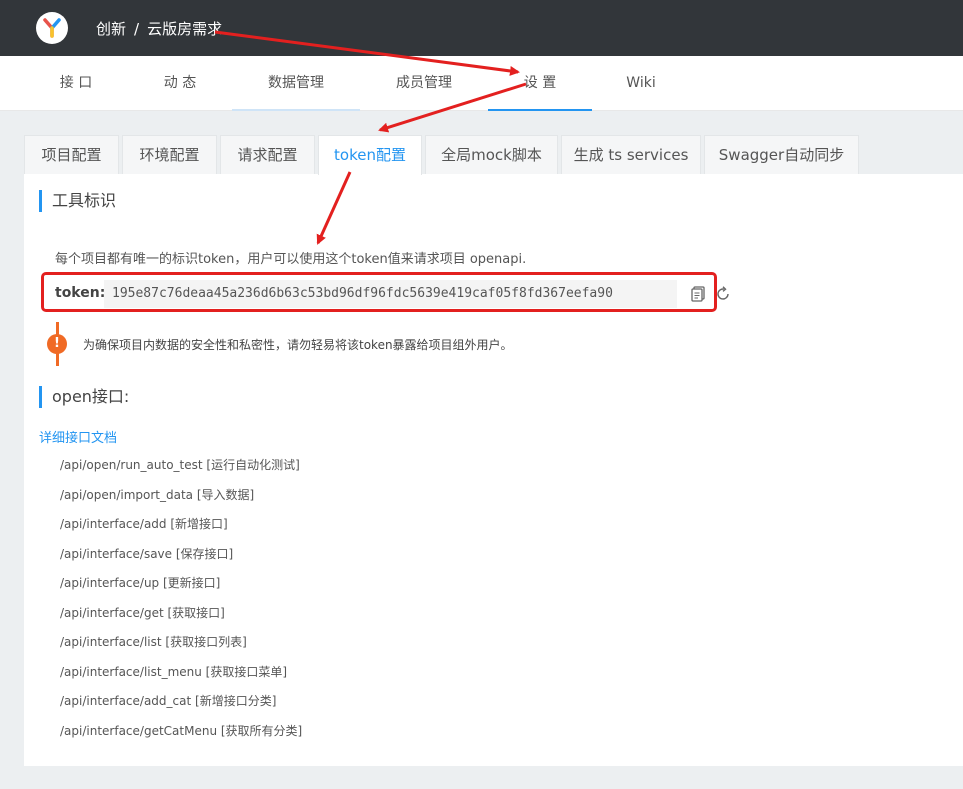 The image size is (963, 789). I want to click on breadcrumb-group: 创新, so click(111, 29).